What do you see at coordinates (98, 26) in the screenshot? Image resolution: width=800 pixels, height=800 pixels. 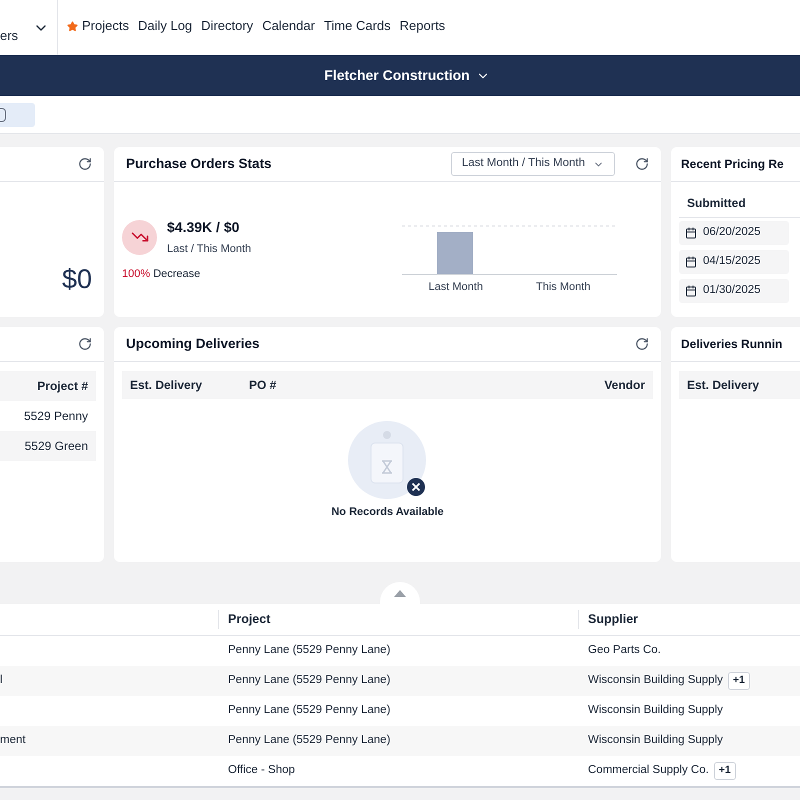 I see `nav-link: Projects` at bounding box center [98, 26].